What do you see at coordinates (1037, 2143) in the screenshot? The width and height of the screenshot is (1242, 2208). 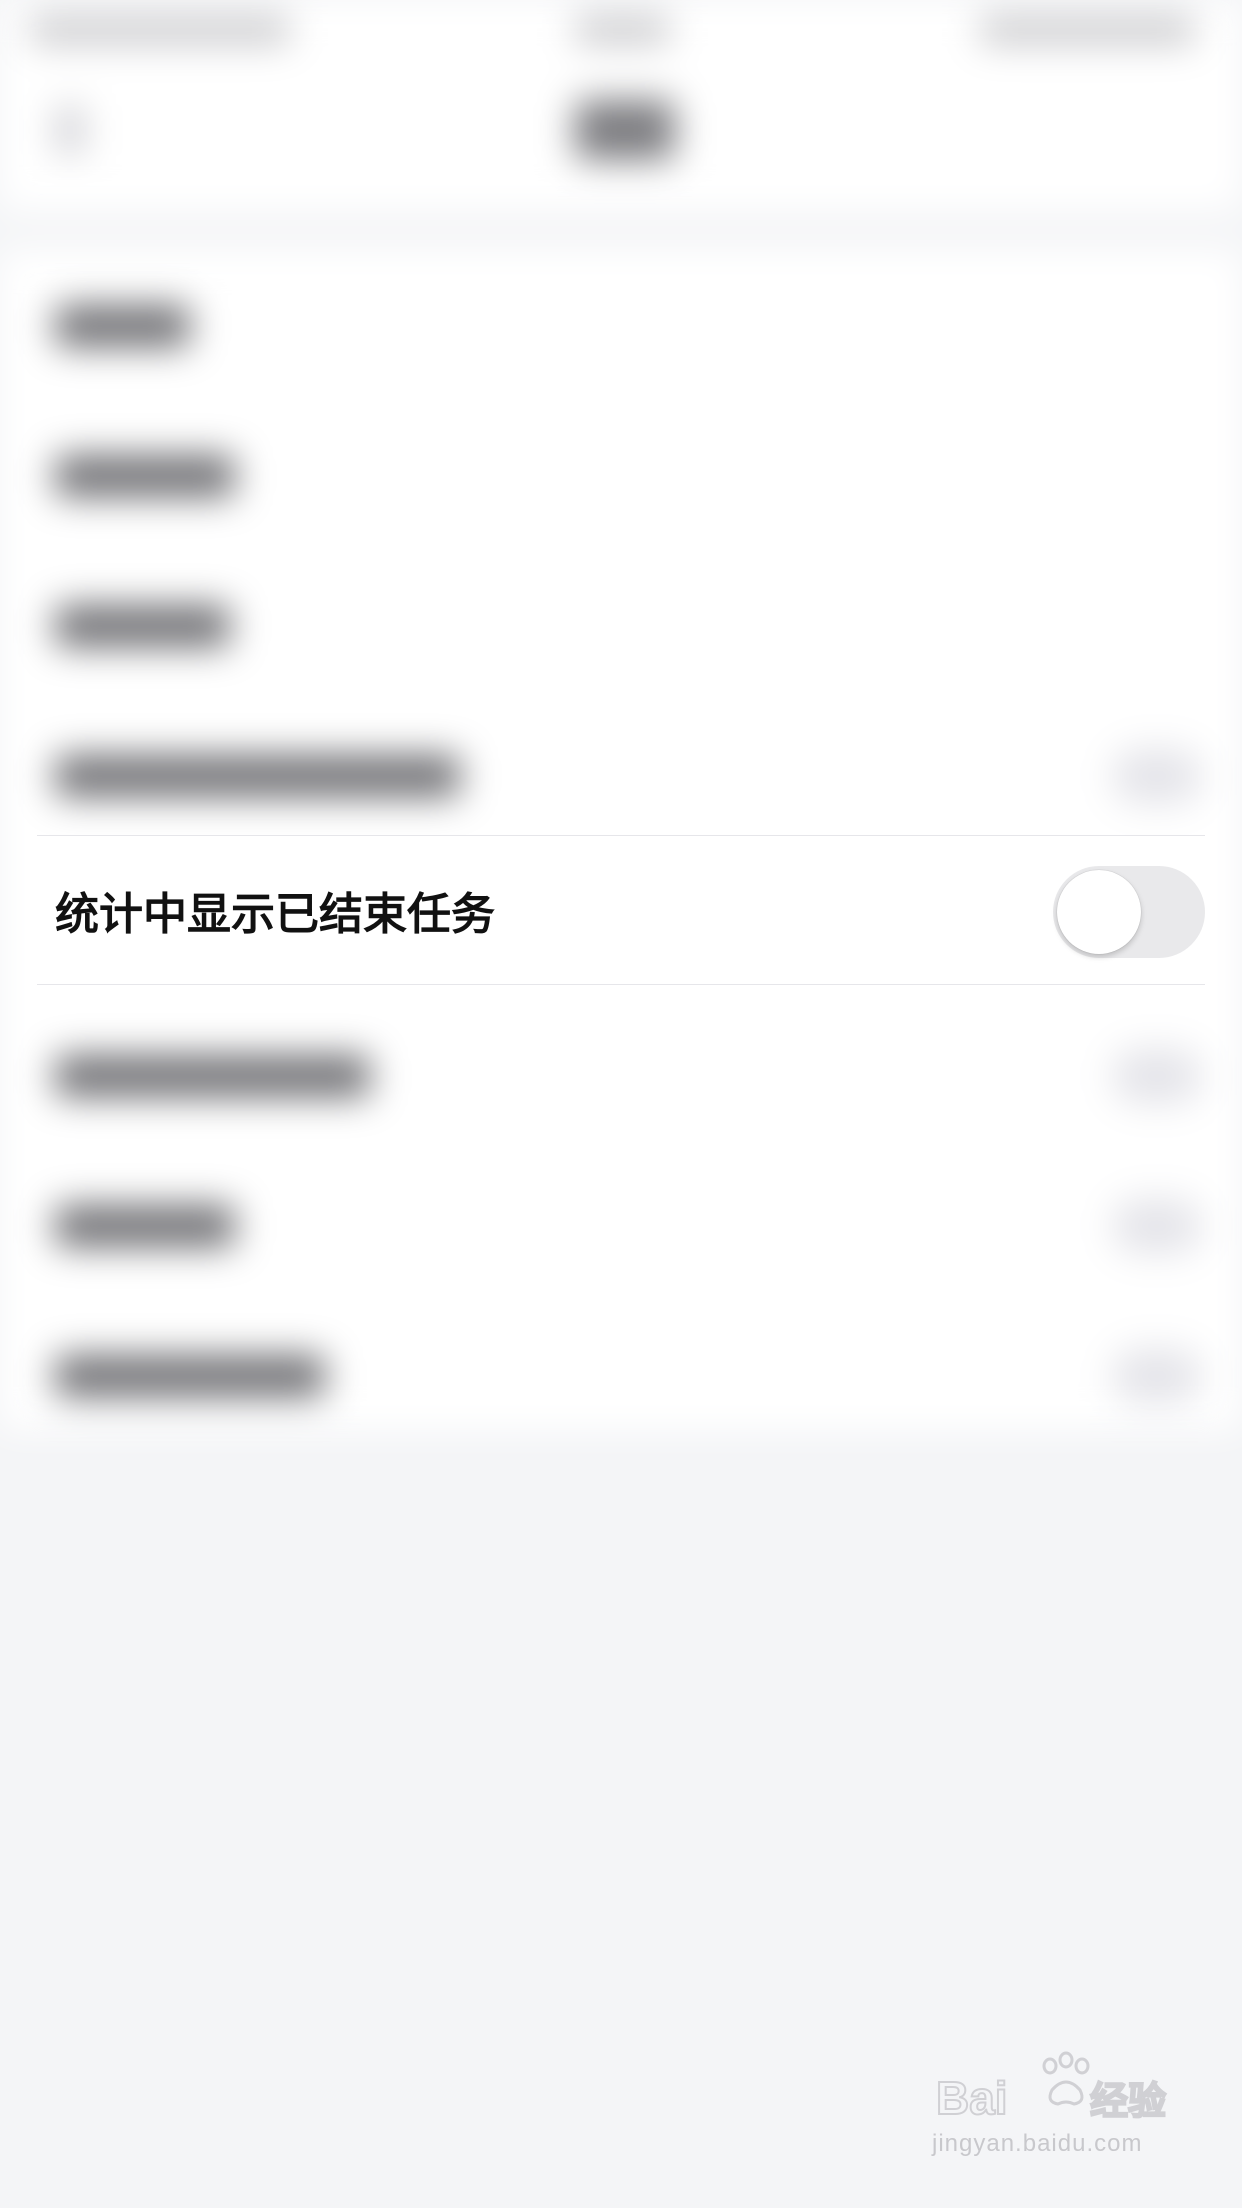 I see `watermark-url: jingyan.baidu.com` at bounding box center [1037, 2143].